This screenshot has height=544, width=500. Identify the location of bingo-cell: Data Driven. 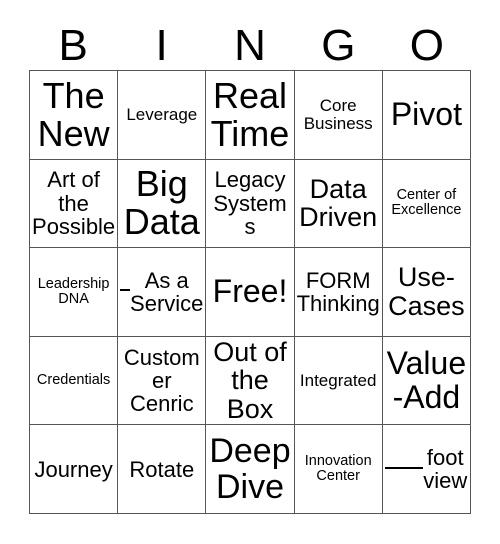
(338, 204).